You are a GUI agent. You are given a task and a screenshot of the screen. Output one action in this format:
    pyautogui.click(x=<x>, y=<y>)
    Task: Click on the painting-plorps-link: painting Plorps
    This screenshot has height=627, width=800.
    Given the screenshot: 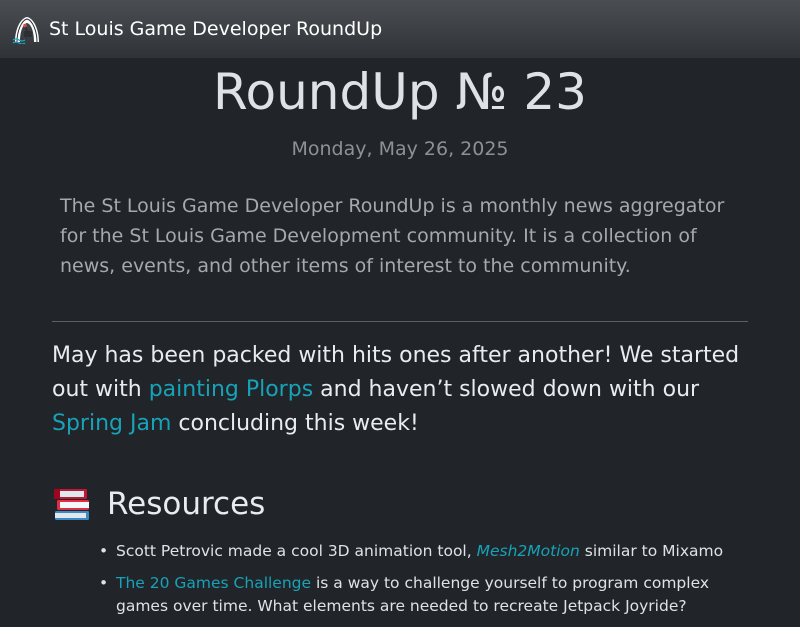 What is the action you would take?
    pyautogui.click(x=231, y=389)
    